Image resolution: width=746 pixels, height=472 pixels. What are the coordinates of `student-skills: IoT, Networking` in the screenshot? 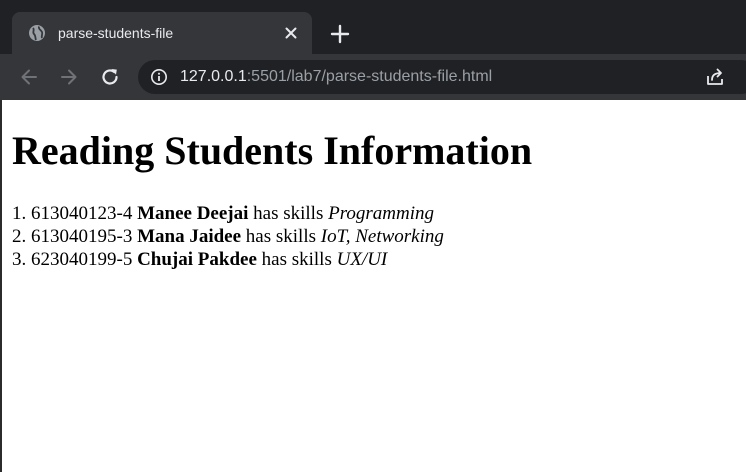 It's located at (382, 236).